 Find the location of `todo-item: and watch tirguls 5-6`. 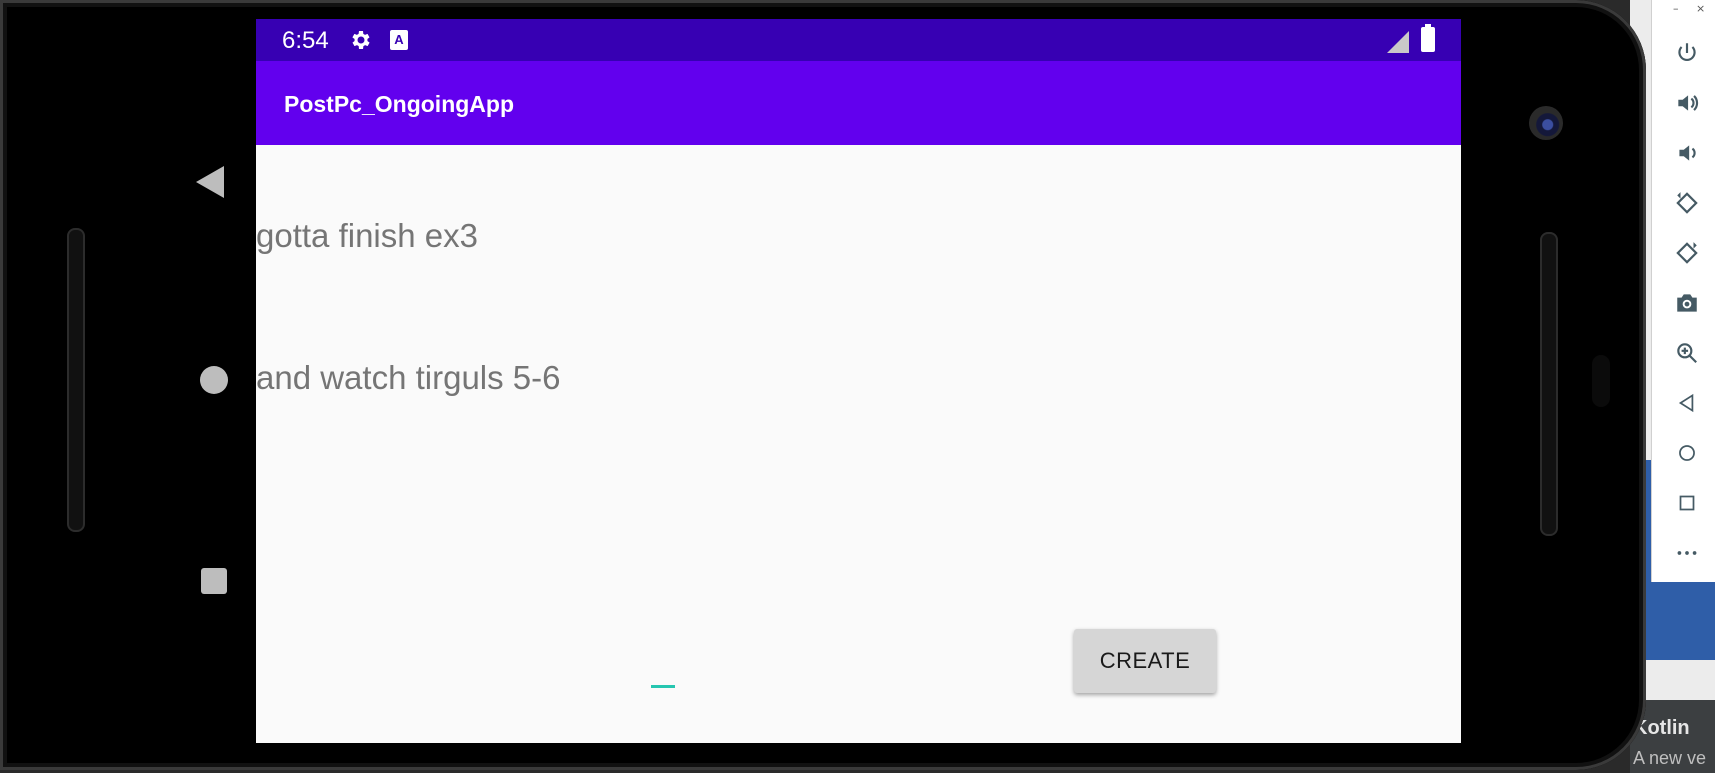

todo-item: and watch tirguls 5-6 is located at coordinates (408, 378).